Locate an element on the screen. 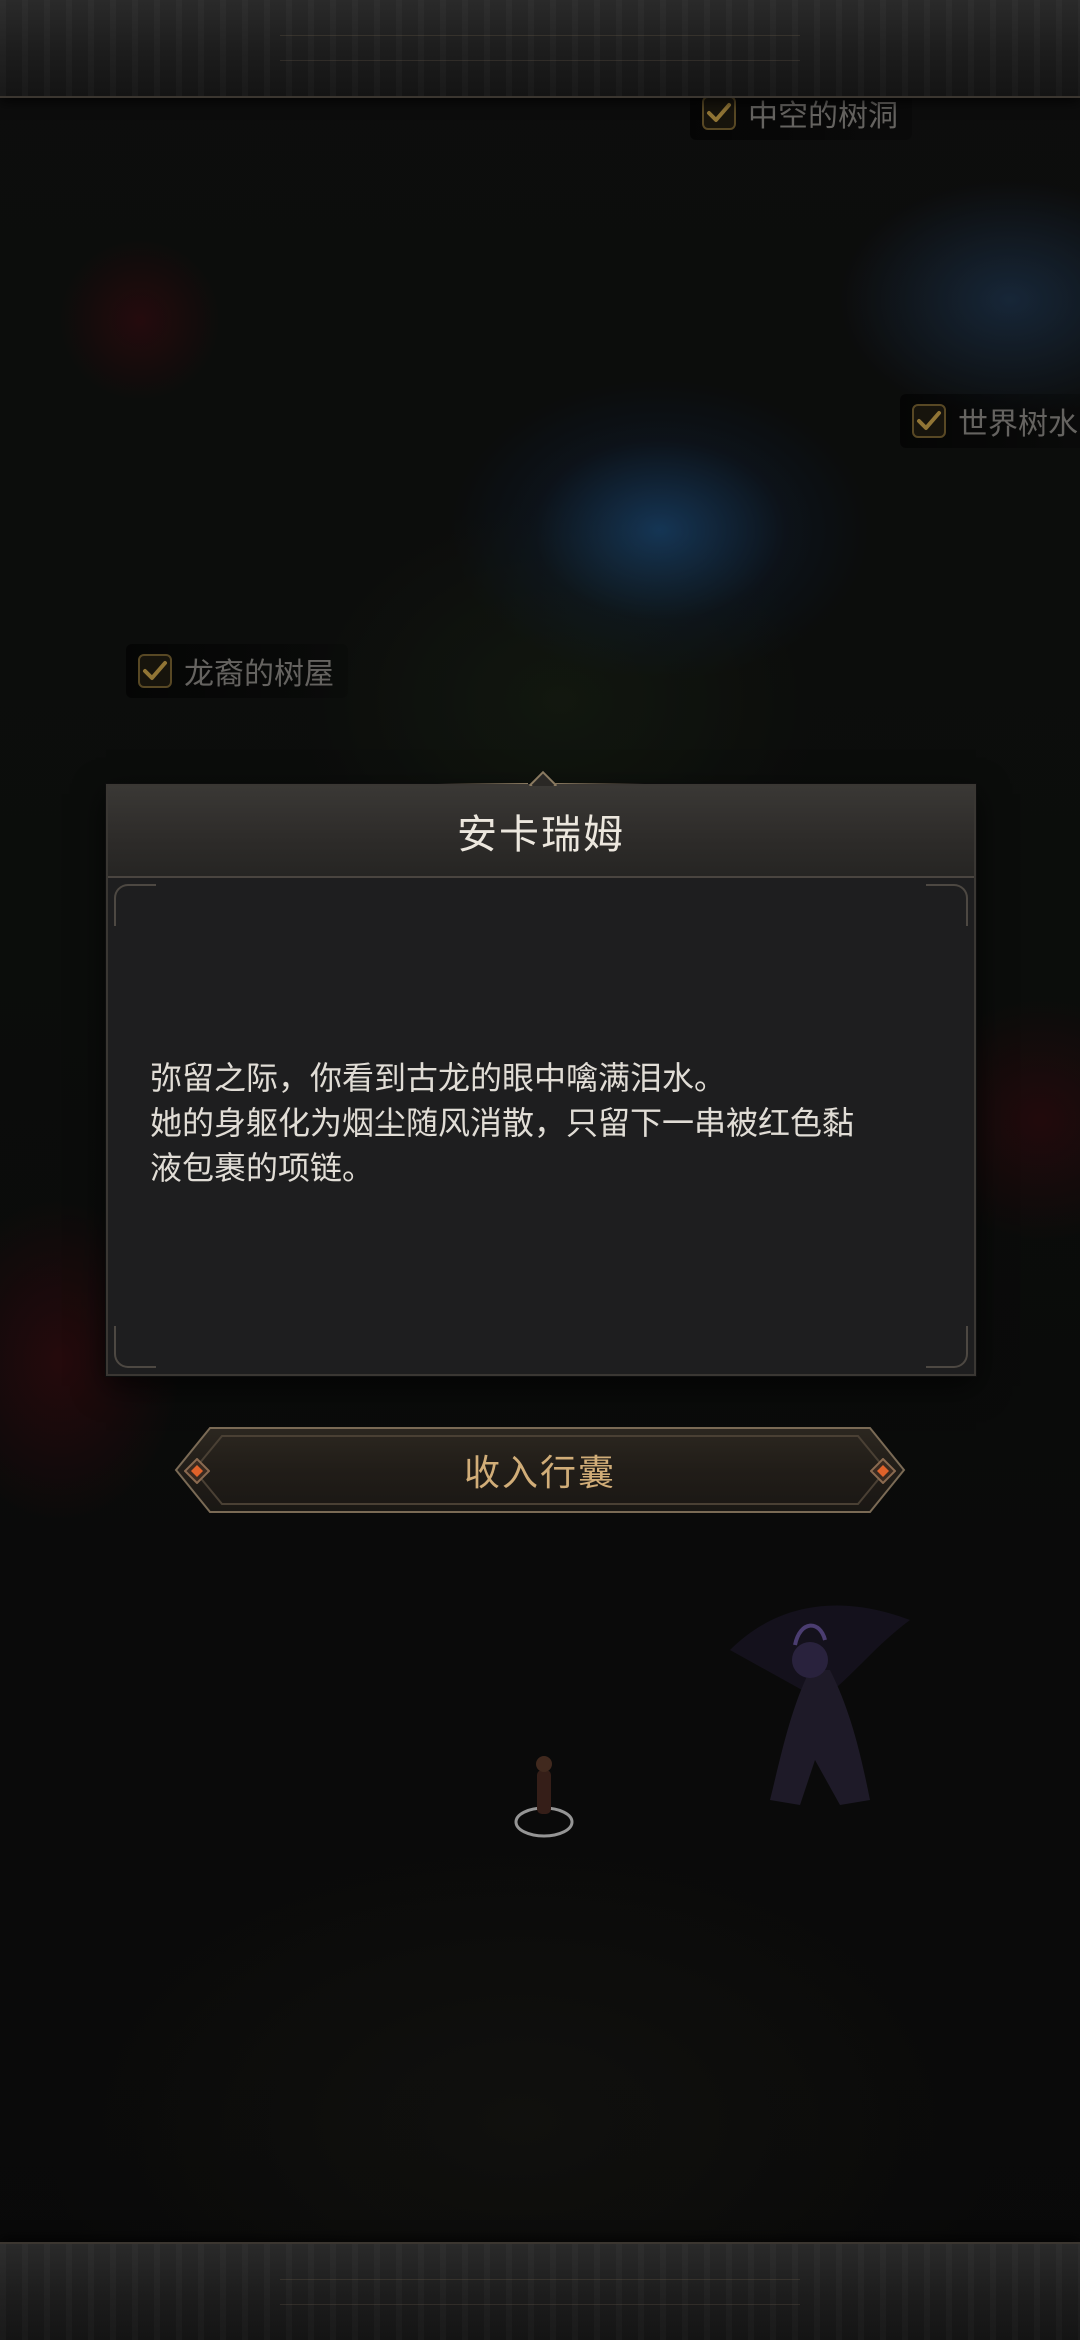 Image resolution: width=1080 pixels, height=2340 pixels. top-frame is located at coordinates (540, 49).